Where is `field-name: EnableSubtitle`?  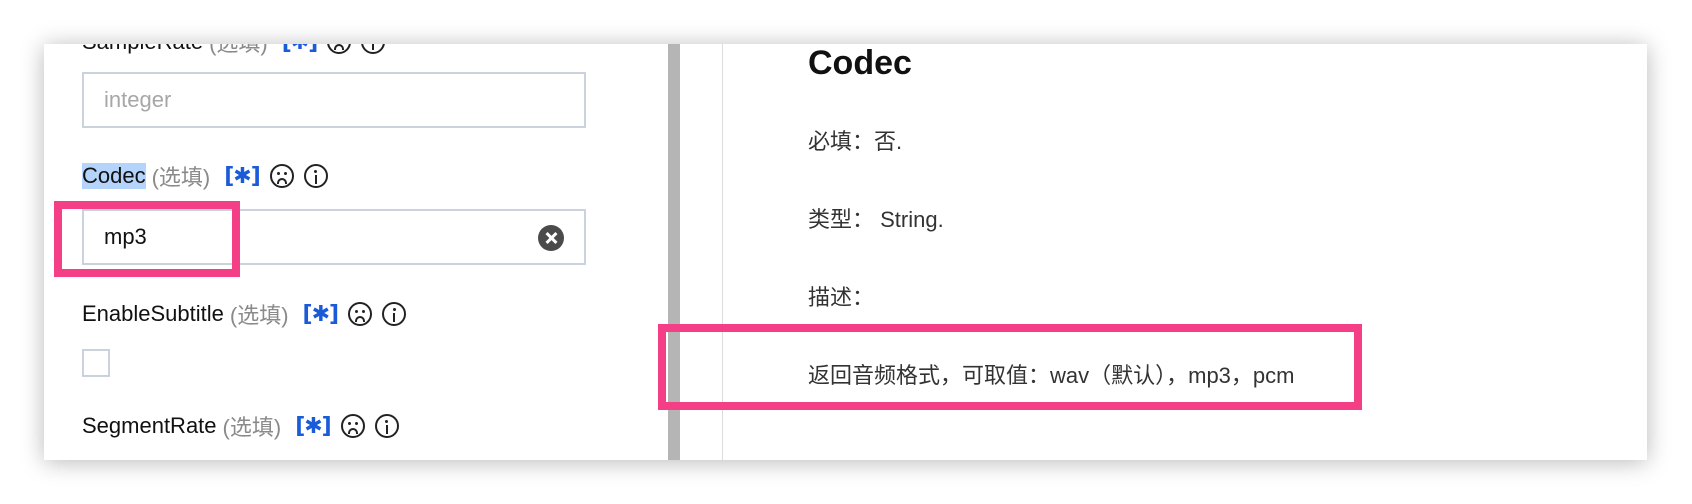
field-name: EnableSubtitle is located at coordinates (153, 313).